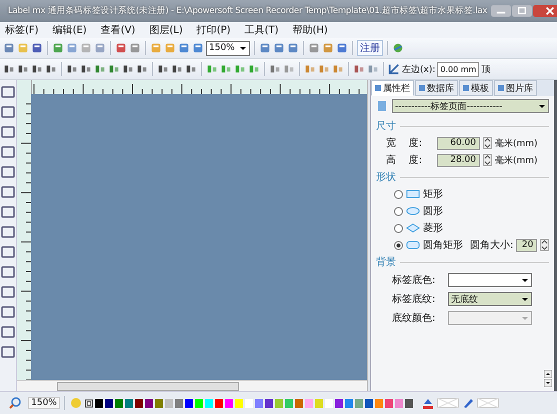  What do you see at coordinates (15, 403) in the screenshot?
I see `search-icon` at bounding box center [15, 403].